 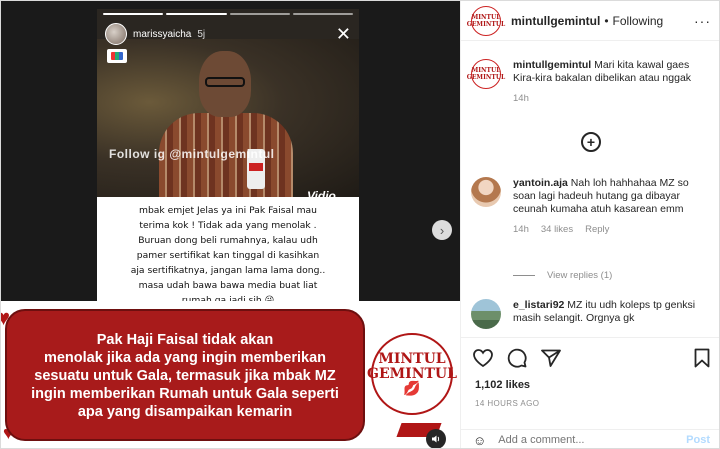 What do you see at coordinates (343, 34) in the screenshot?
I see `close-icon: ✕` at bounding box center [343, 34].